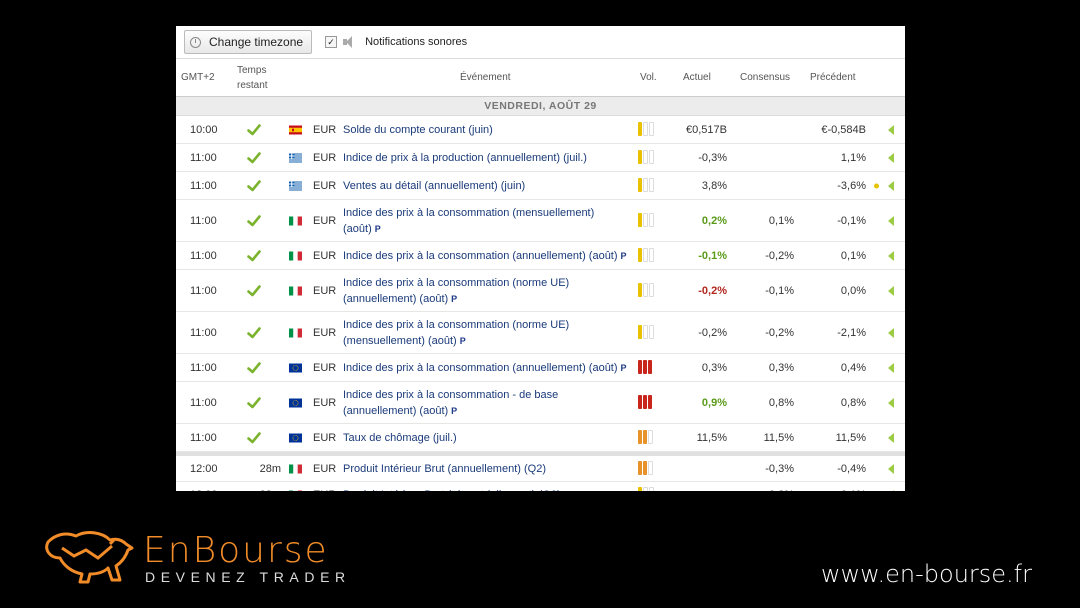 The image size is (1080, 608). I want to click on previous-value: 1,1%, so click(853, 157).